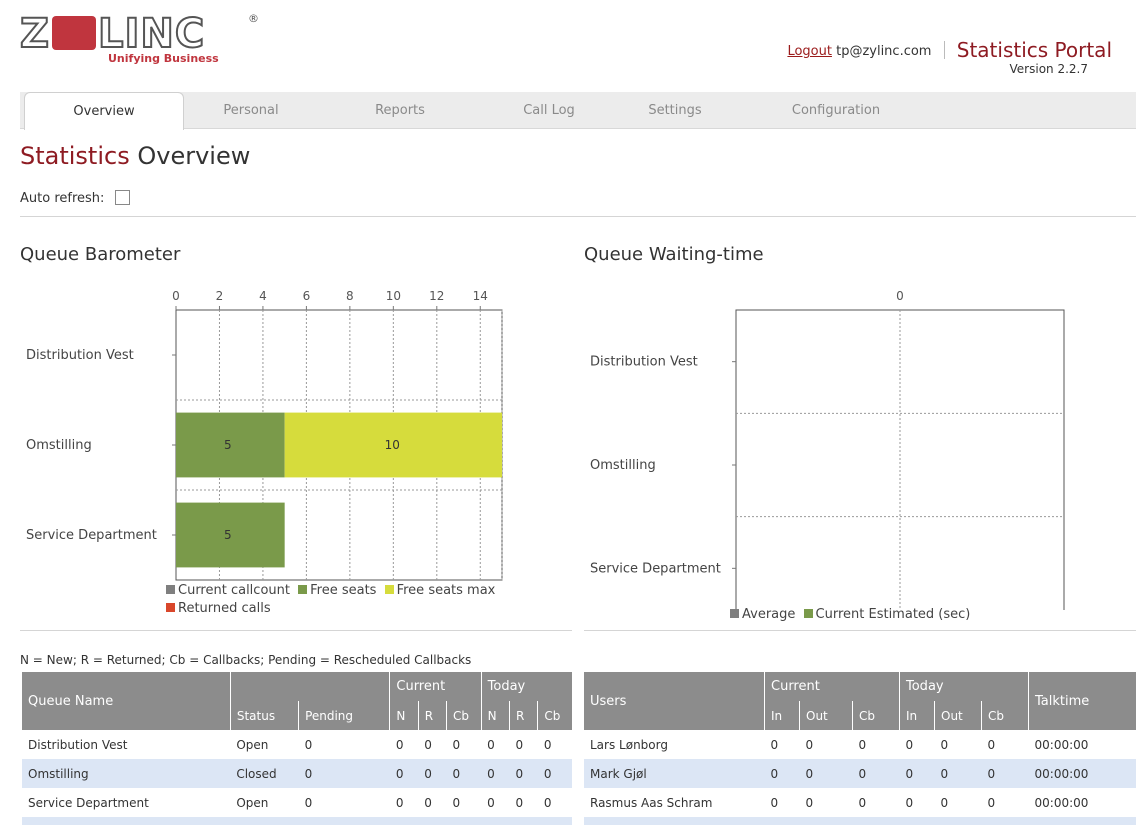 The image size is (1136, 835). Describe the element at coordinates (860, 802) in the screenshot. I see `table-row: Rasmus Aas Schram 0 0 0 0 0 0 00:00:00` at that location.